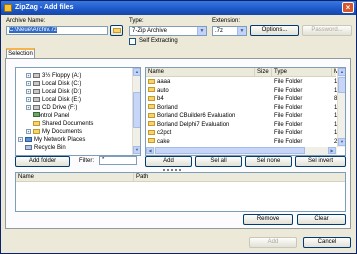 This screenshot has height=254, width=357. Describe the element at coordinates (163, 141) in the screenshot. I see `file-name: cake` at that location.